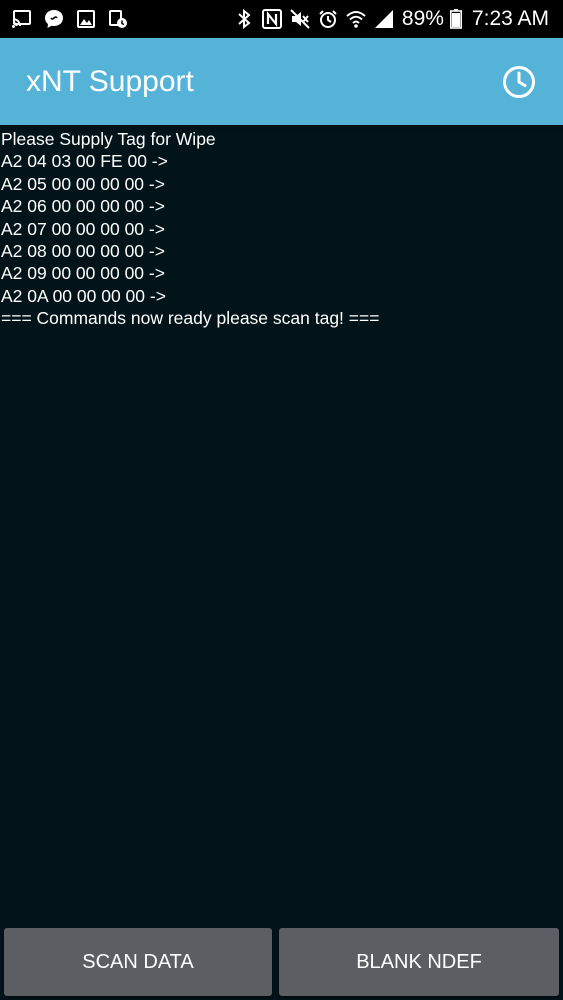 The image size is (563, 1000). Describe the element at coordinates (118, 19) in the screenshot. I see `screen-record-icon` at that location.